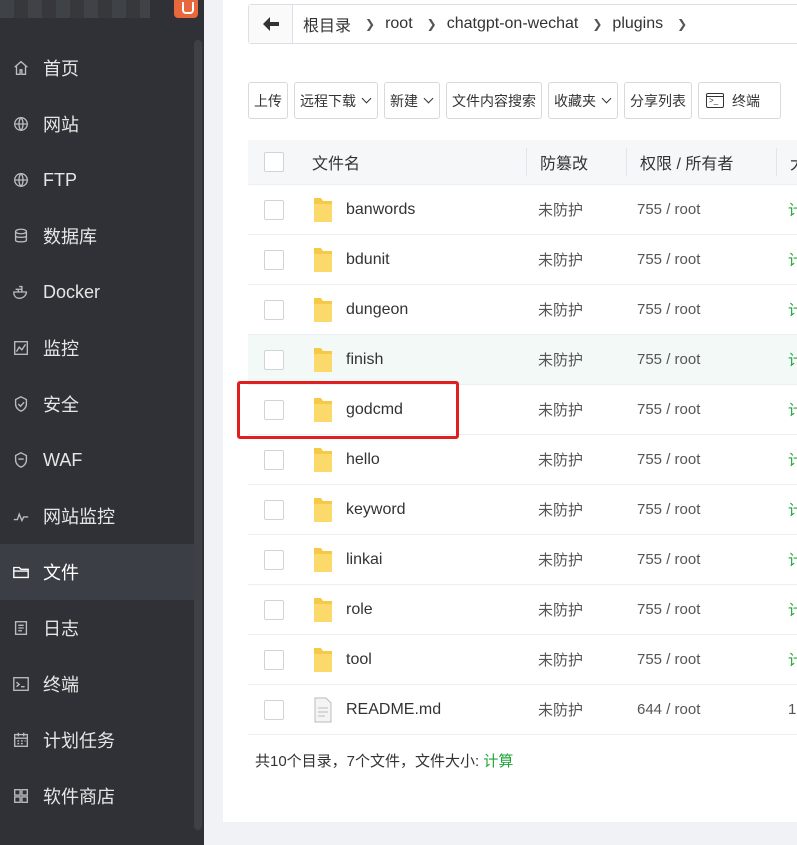 The image size is (797, 845). Describe the element at coordinates (274, 162) in the screenshot. I see `select-all-checkbox` at that location.